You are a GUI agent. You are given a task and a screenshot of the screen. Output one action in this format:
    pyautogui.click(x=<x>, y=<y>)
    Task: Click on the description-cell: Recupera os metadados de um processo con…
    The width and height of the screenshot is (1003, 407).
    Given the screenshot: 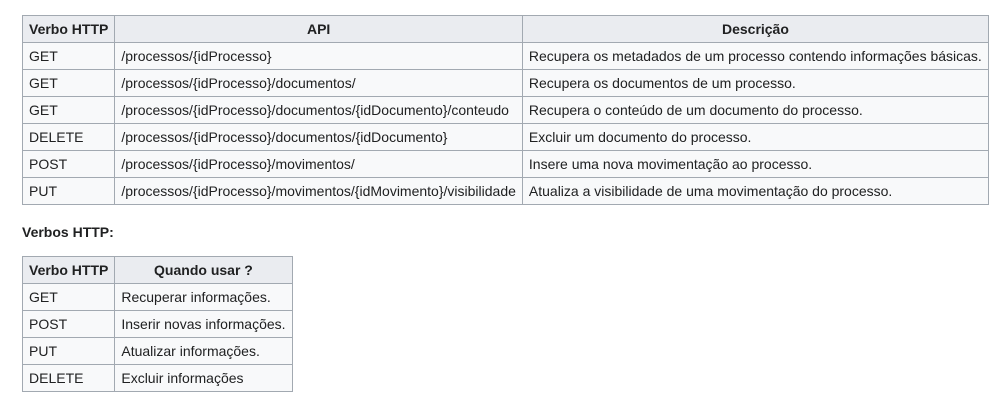 What is the action you would take?
    pyautogui.click(x=755, y=56)
    